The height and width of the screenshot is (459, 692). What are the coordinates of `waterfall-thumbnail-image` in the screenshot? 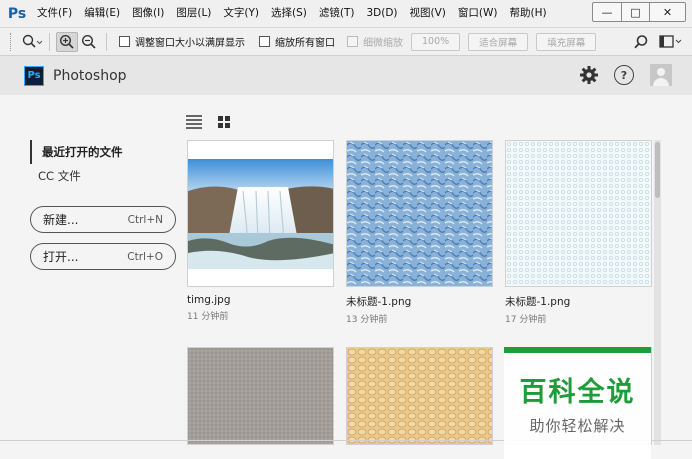 It's located at (260, 214).